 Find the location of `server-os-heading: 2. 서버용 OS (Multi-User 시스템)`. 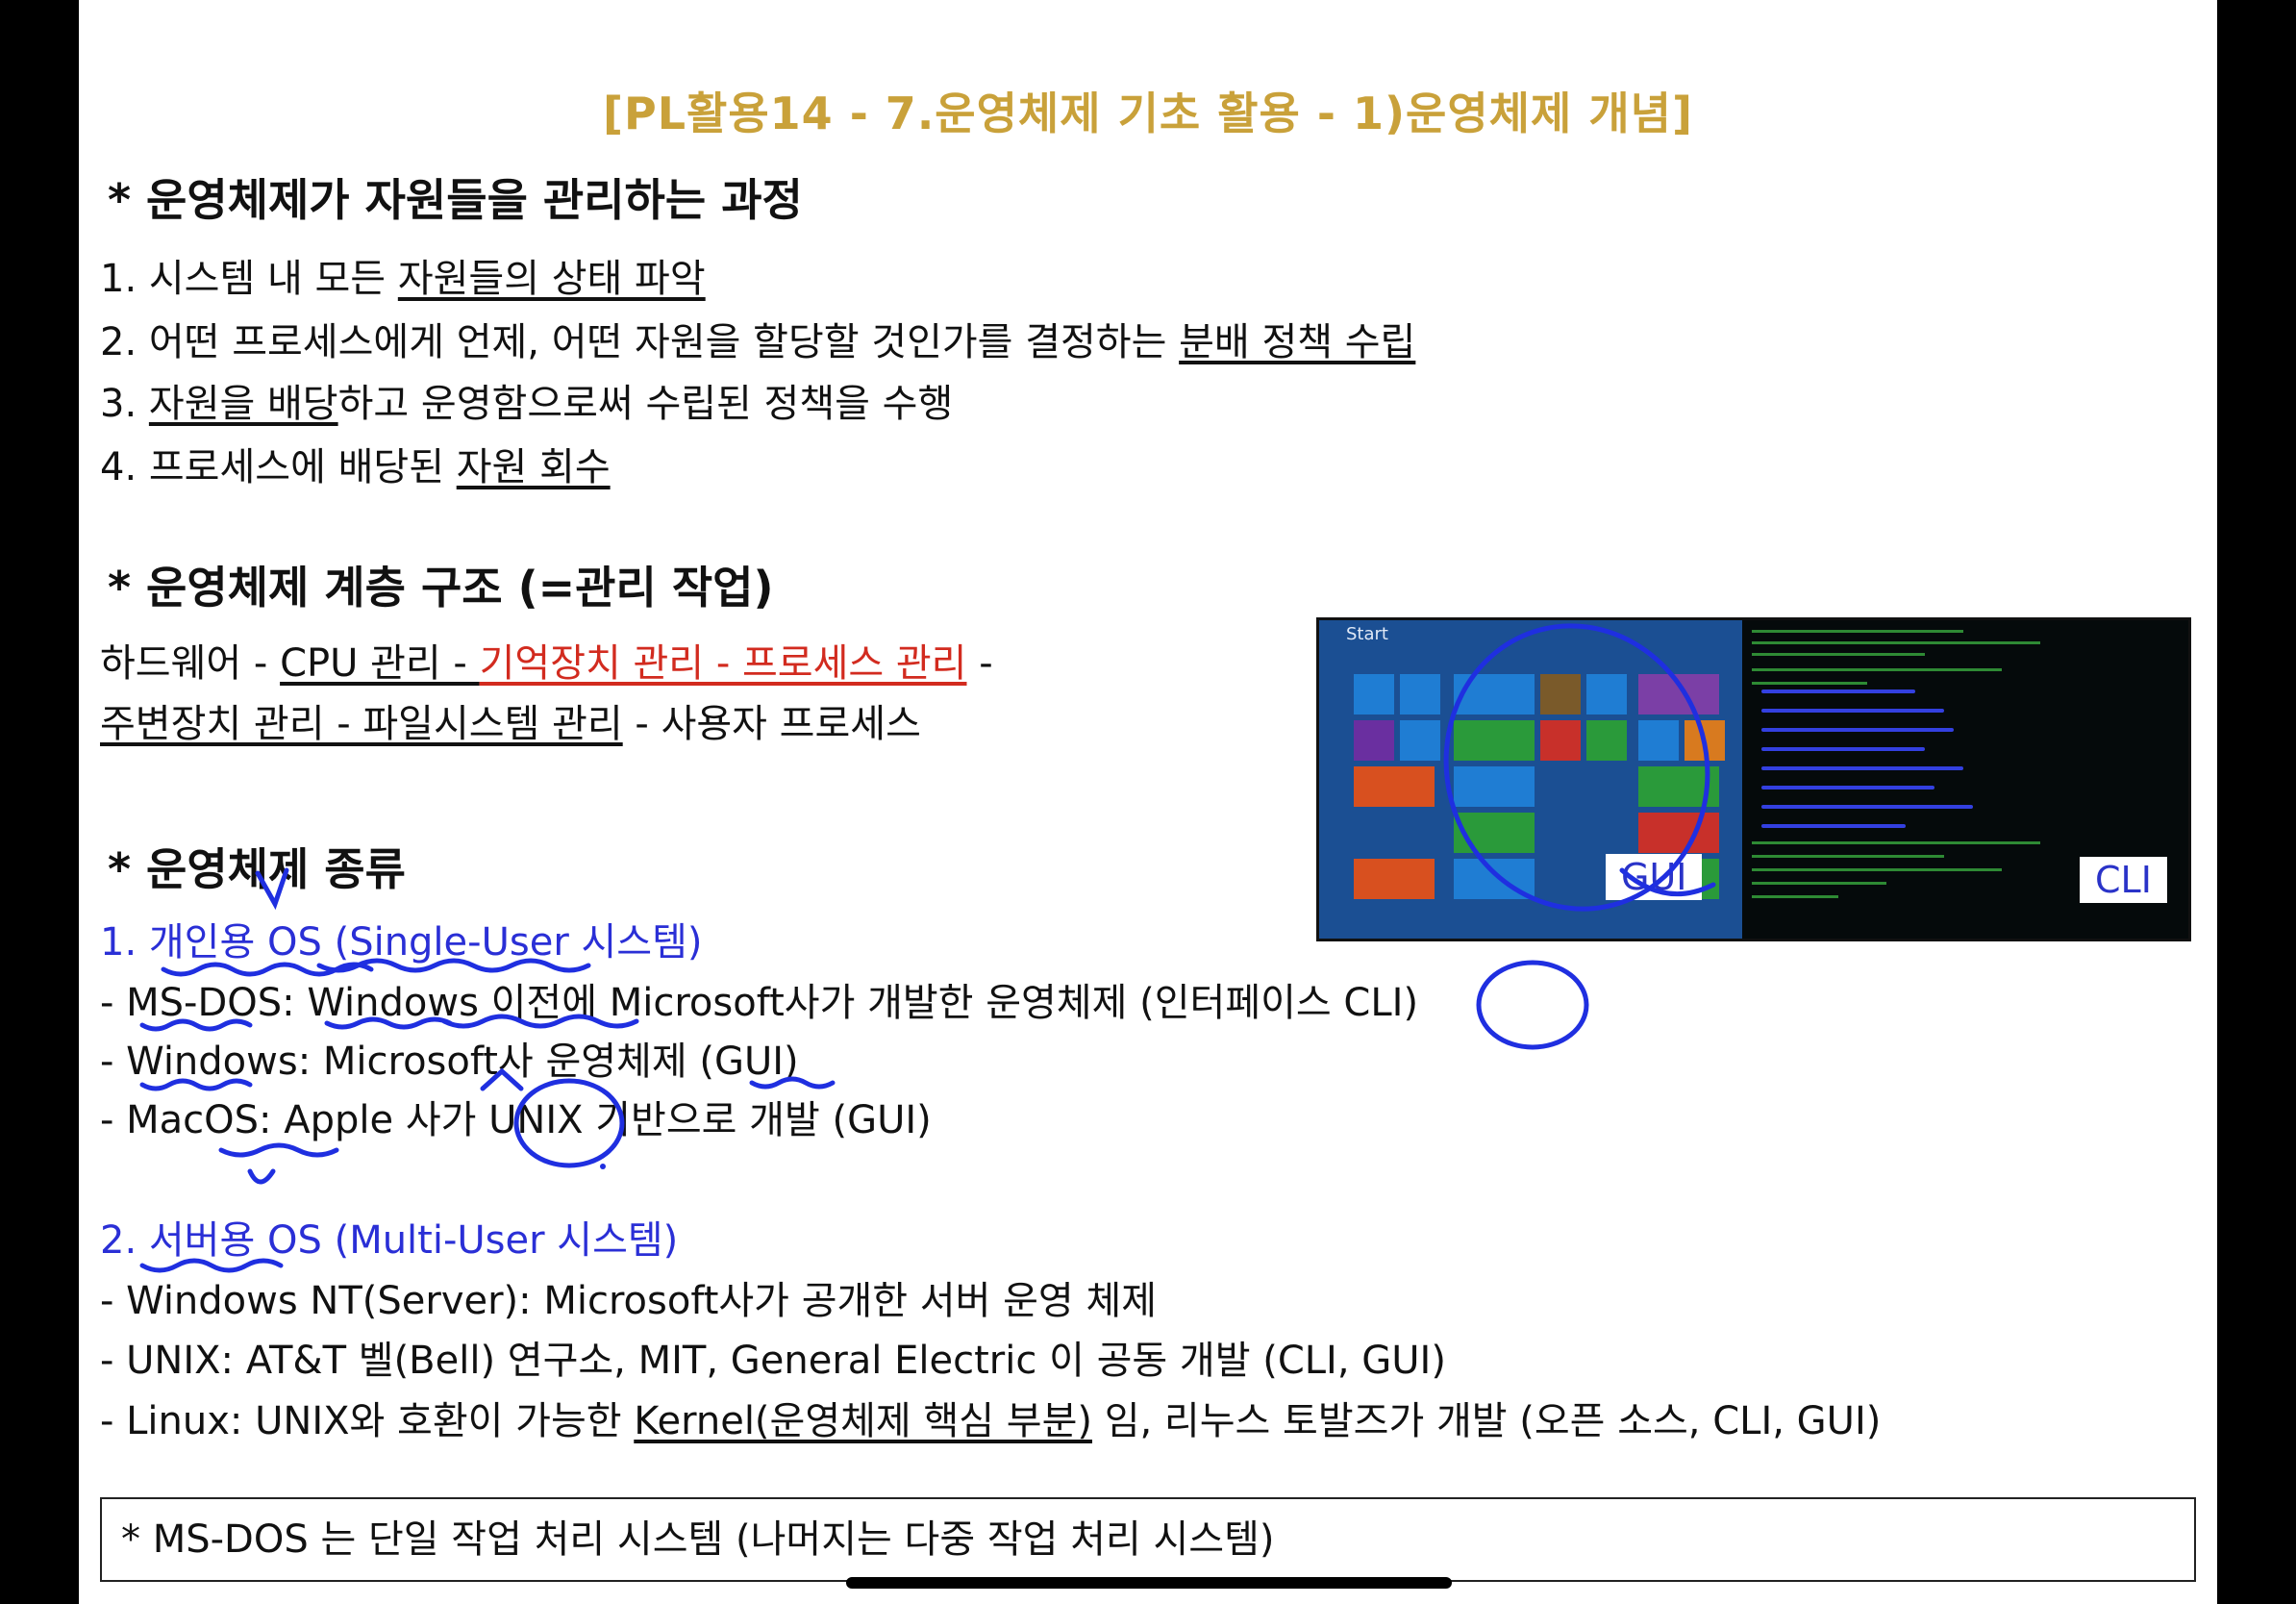

server-os-heading: 2. 서버용 OS (Multi-User 시스템) is located at coordinates (389, 1240).